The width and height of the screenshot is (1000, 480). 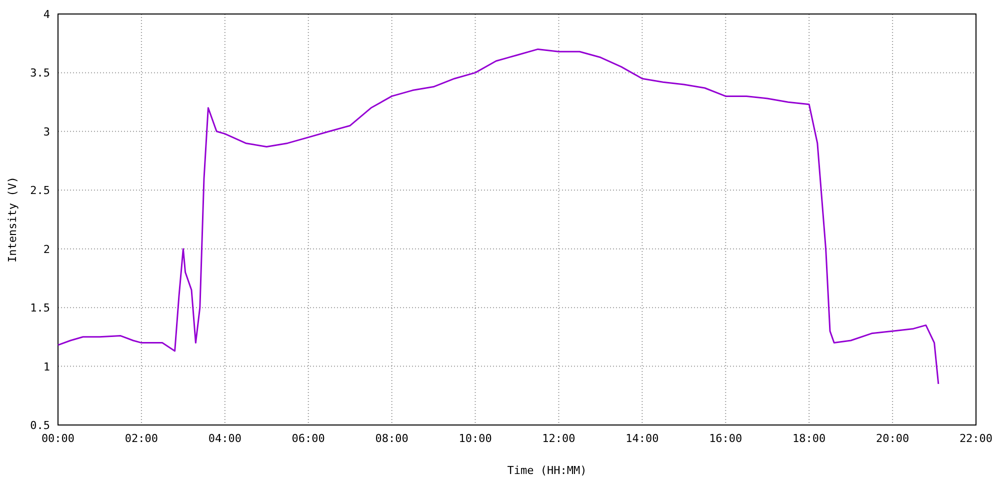 I want to click on y-tick-label: 1.5, so click(x=40, y=308).